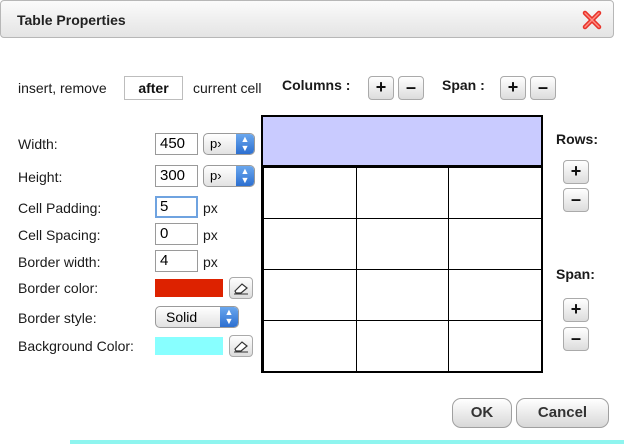 This screenshot has height=444, width=624. What do you see at coordinates (316, 85) in the screenshot?
I see `columns-label: Columns :` at bounding box center [316, 85].